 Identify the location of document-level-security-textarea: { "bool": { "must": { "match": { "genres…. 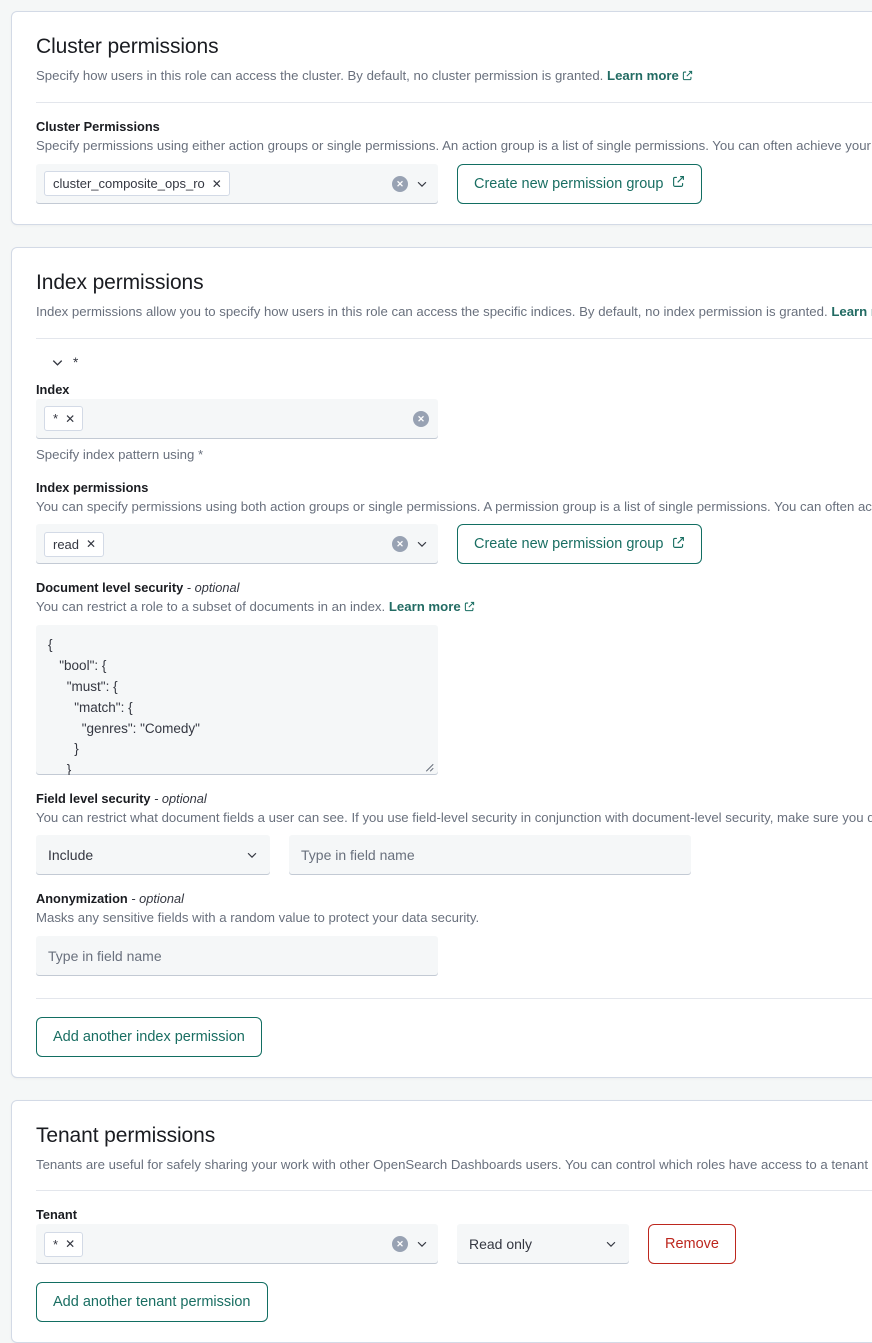
(237, 700).